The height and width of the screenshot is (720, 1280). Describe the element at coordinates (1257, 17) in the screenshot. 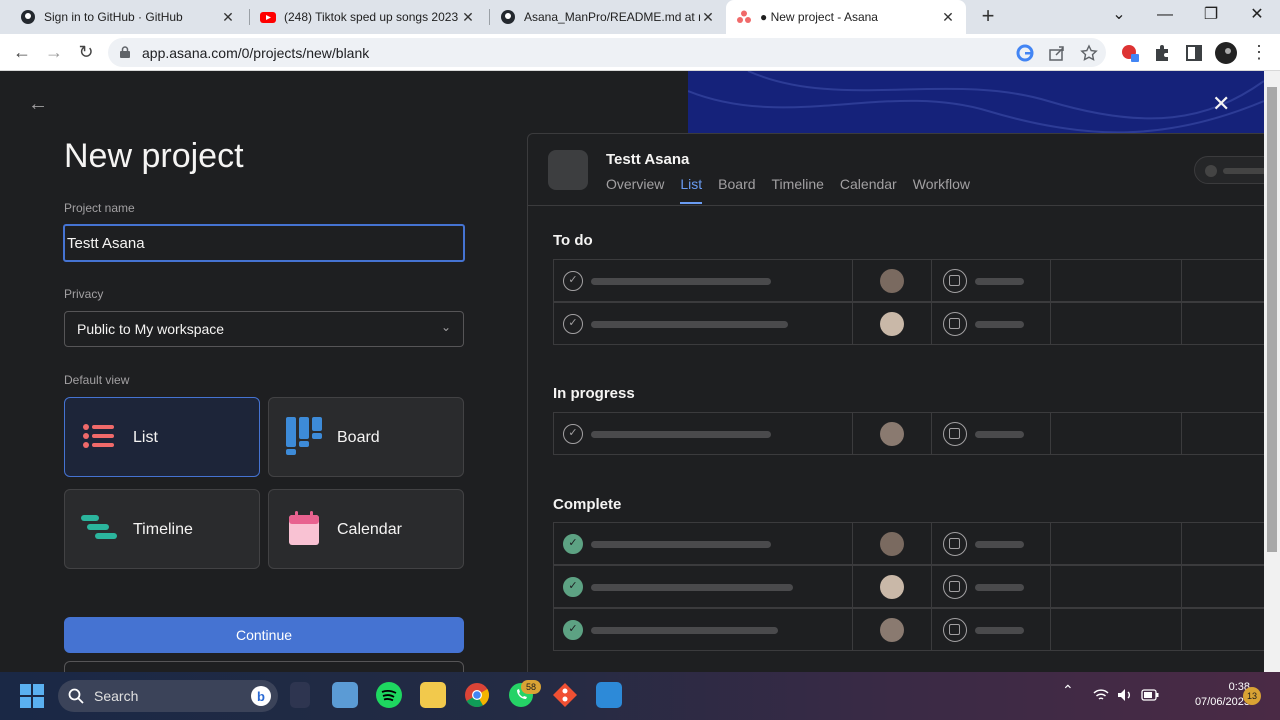

I see `close-window-icon: ✕` at that location.